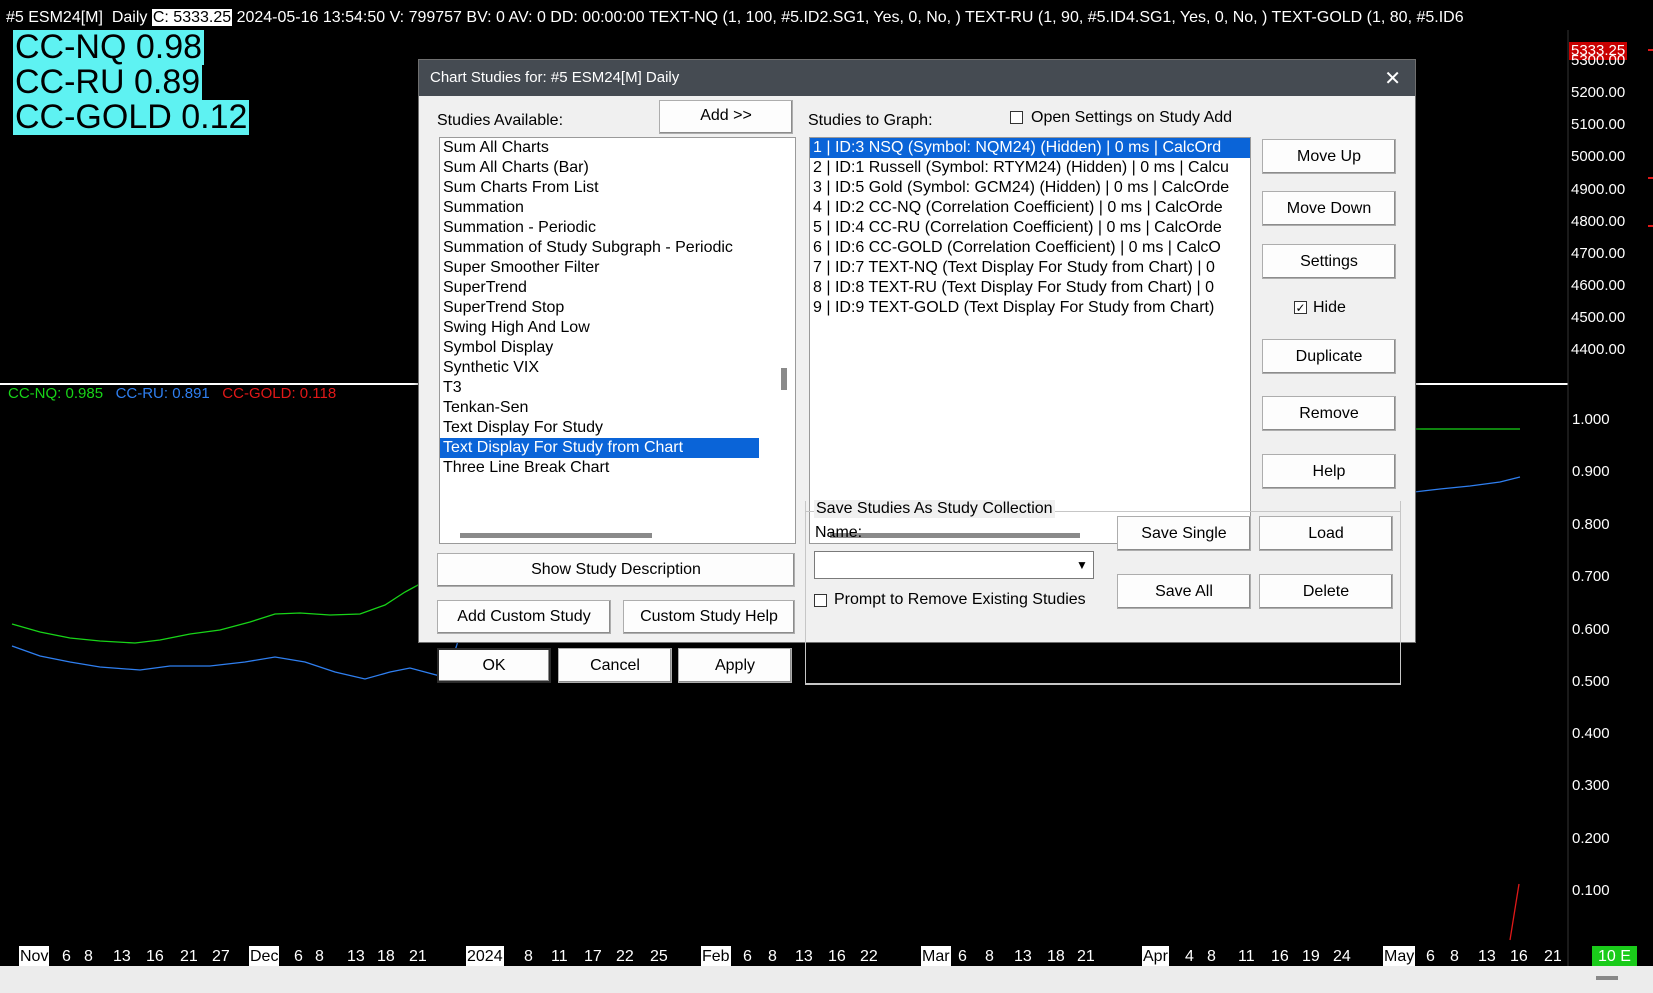  Describe the element at coordinates (1591, 576) in the screenshot. I see `correlation-axis-label: 0.700` at that location.